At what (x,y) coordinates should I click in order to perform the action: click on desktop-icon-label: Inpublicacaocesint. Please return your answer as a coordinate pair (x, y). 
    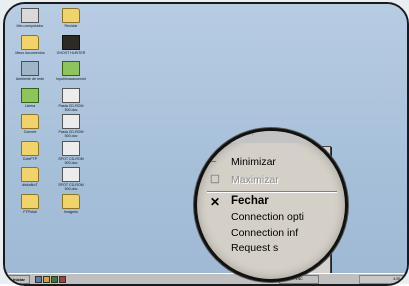
    Looking at the image, I should click on (71, 79).